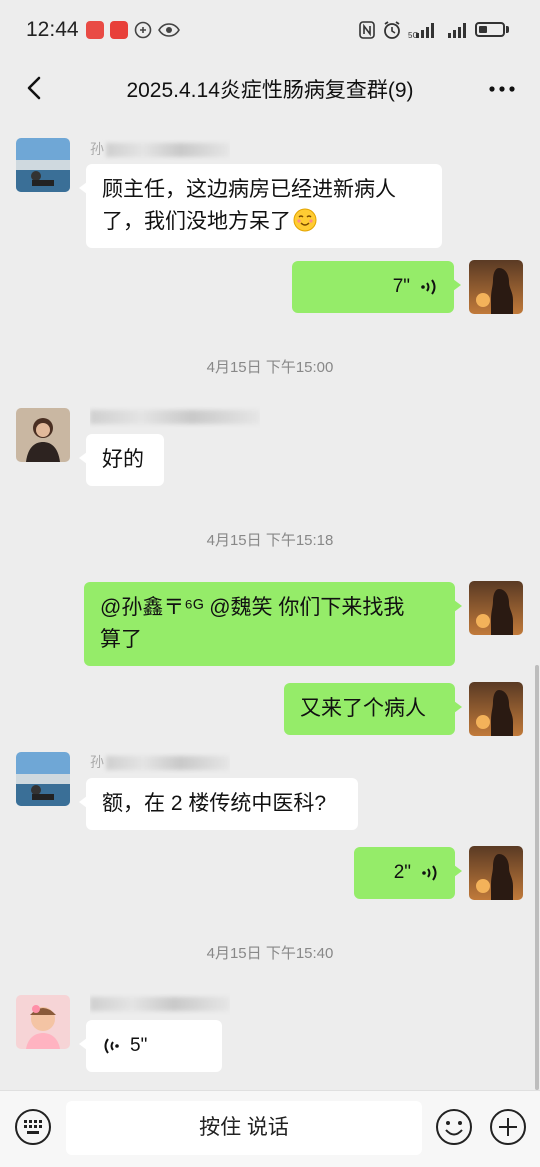 Image resolution: width=540 pixels, height=1167 pixels. What do you see at coordinates (401, 286) in the screenshot?
I see `voice-duration: 7"` at bounding box center [401, 286].